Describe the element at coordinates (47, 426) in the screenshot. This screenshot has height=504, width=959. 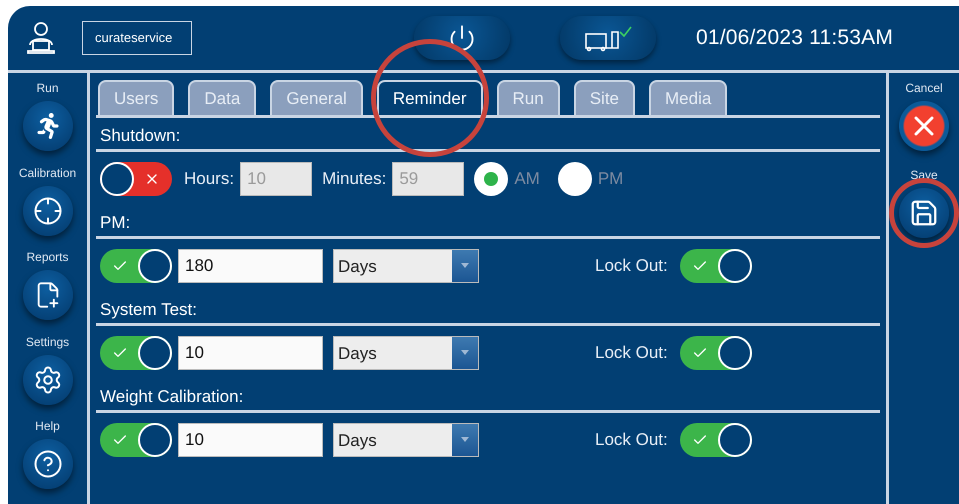
I see `nav-label: Help` at that location.